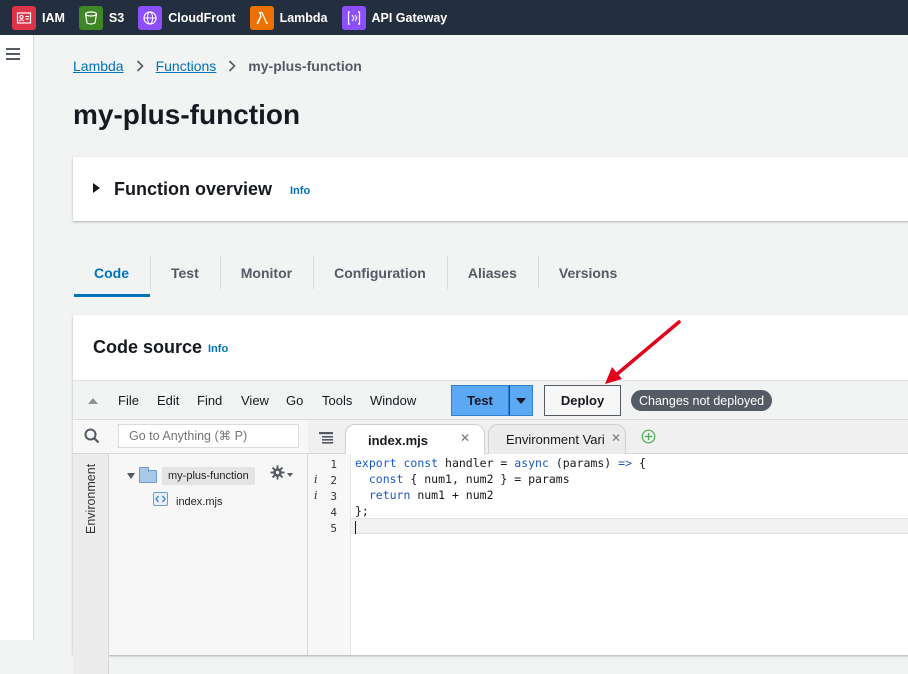 This screenshot has width=908, height=674. What do you see at coordinates (353, 17) in the screenshot?
I see `api-gateway-icon` at bounding box center [353, 17].